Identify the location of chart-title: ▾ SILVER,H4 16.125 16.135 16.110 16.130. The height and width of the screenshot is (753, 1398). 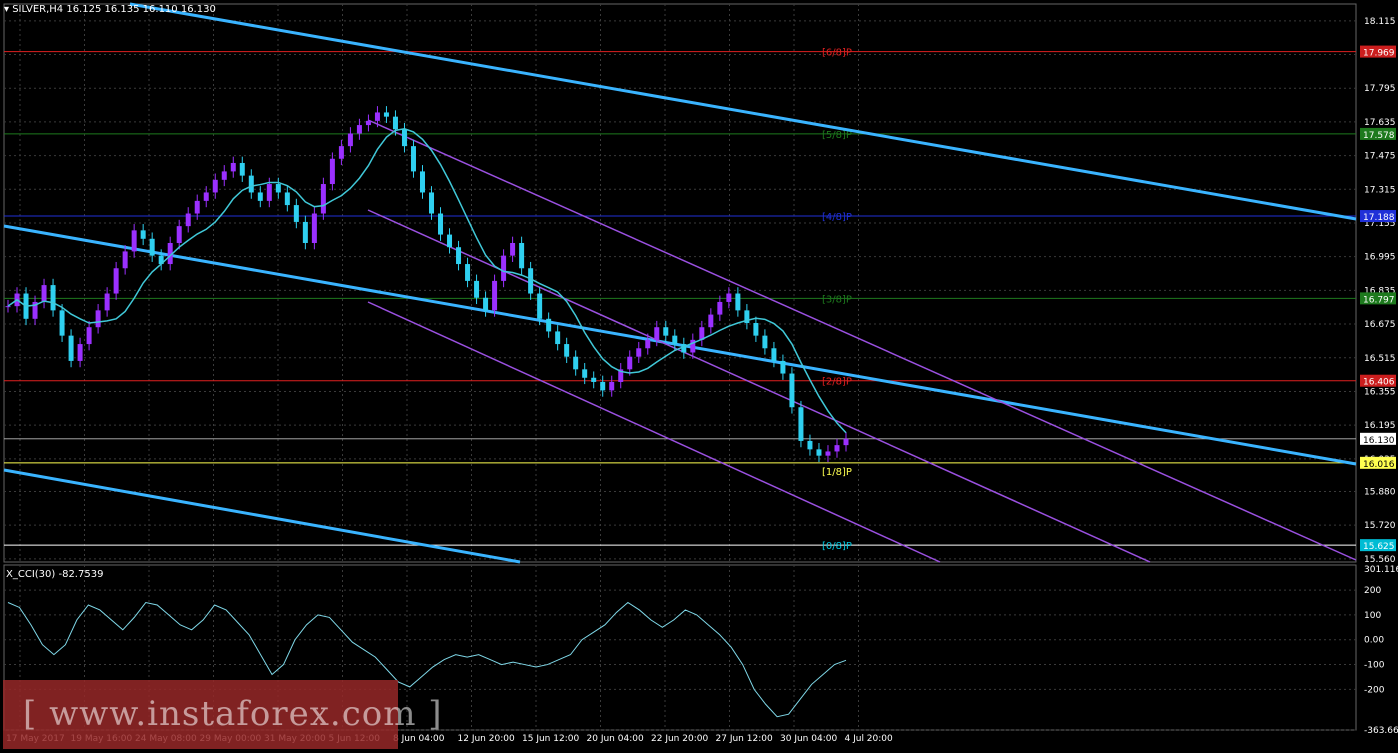
(110, 9).